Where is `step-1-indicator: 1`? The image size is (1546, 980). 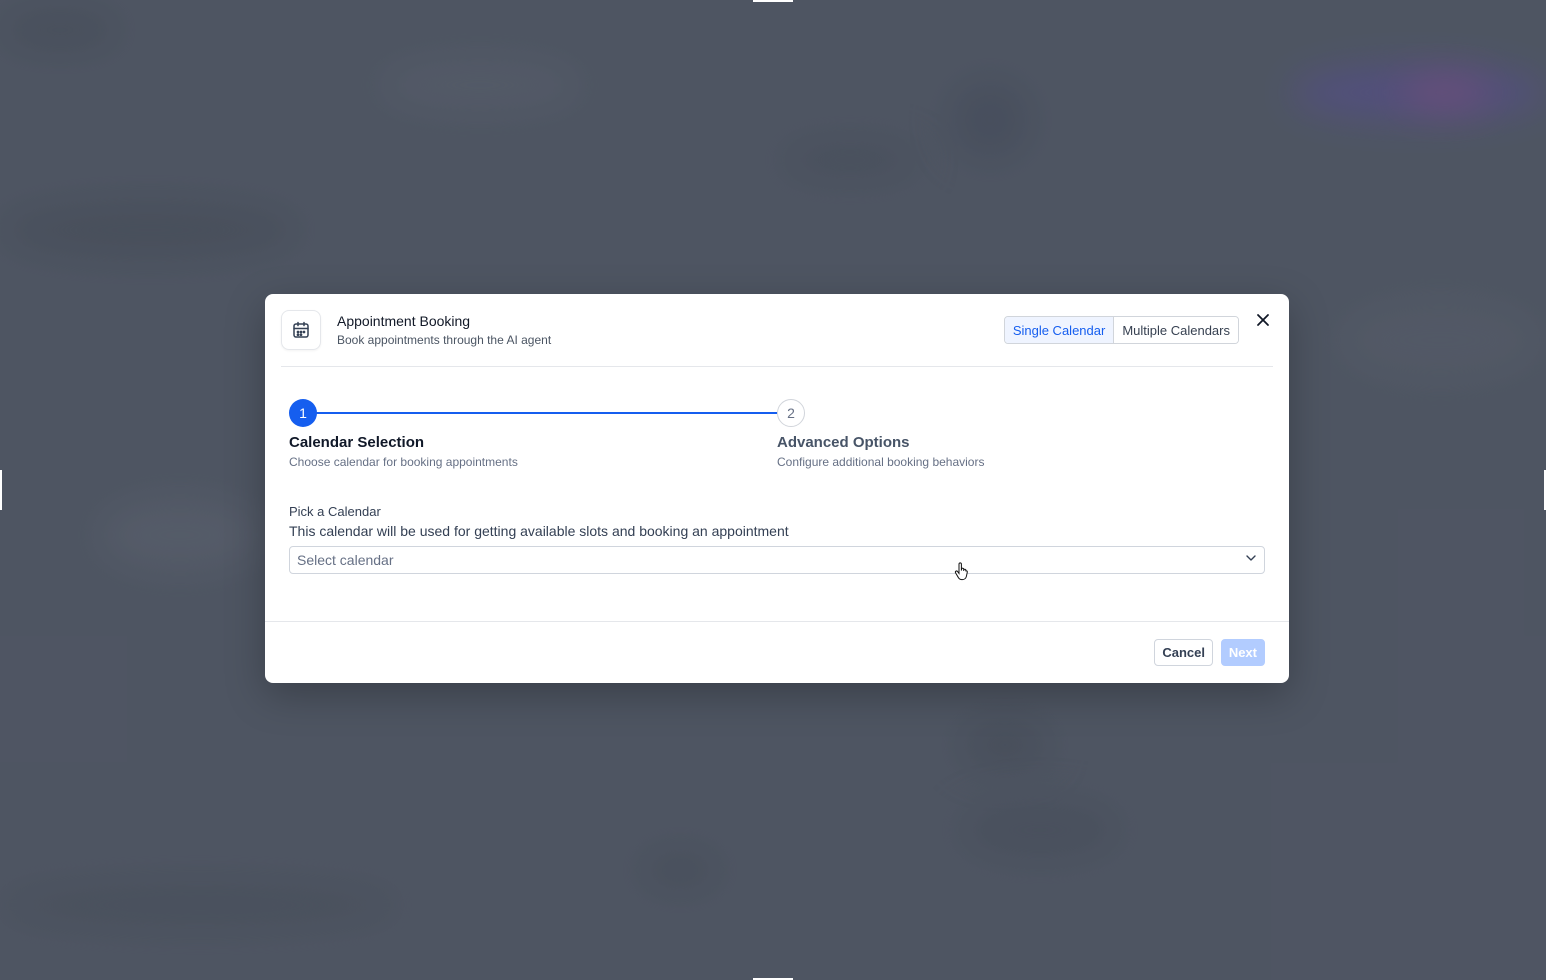
step-1-indicator: 1 is located at coordinates (303, 413).